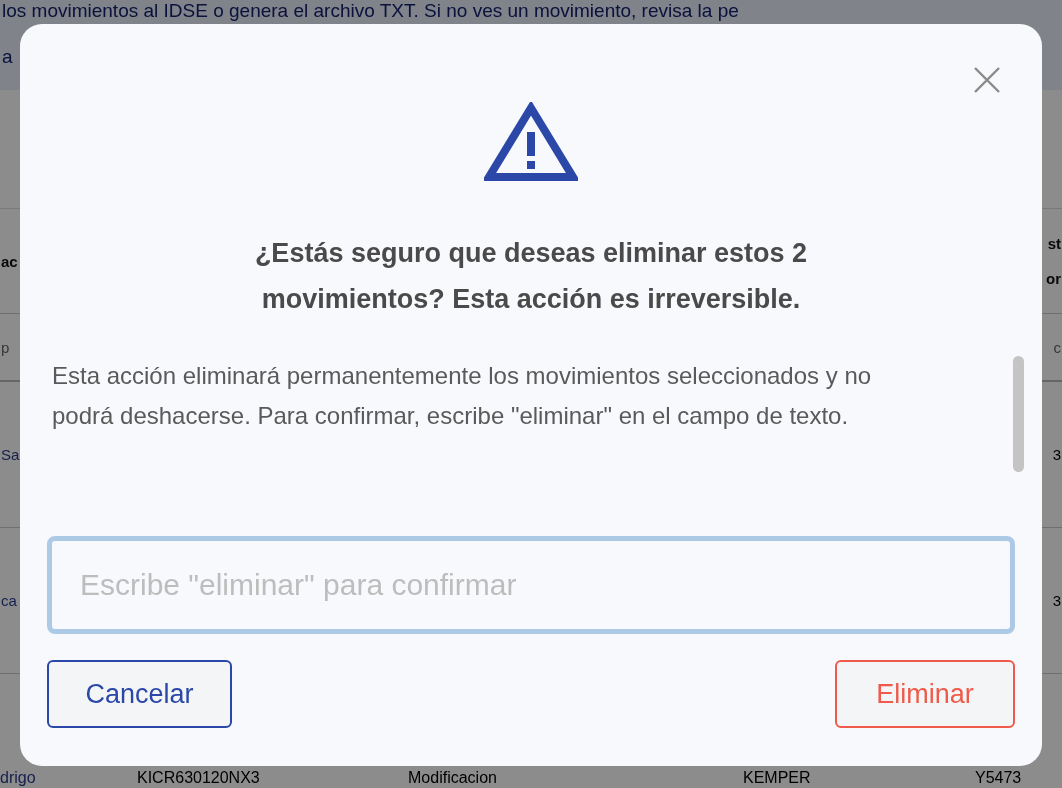 The height and width of the screenshot is (788, 1062). Describe the element at coordinates (531, 142) in the screenshot. I see `warning-icon` at that location.